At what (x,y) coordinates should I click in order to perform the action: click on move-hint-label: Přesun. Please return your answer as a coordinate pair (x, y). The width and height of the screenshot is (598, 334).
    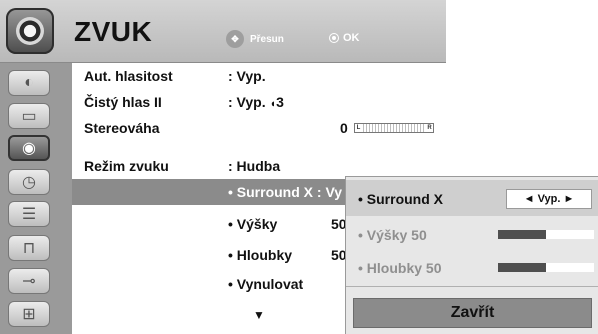
    Looking at the image, I should click on (267, 39).